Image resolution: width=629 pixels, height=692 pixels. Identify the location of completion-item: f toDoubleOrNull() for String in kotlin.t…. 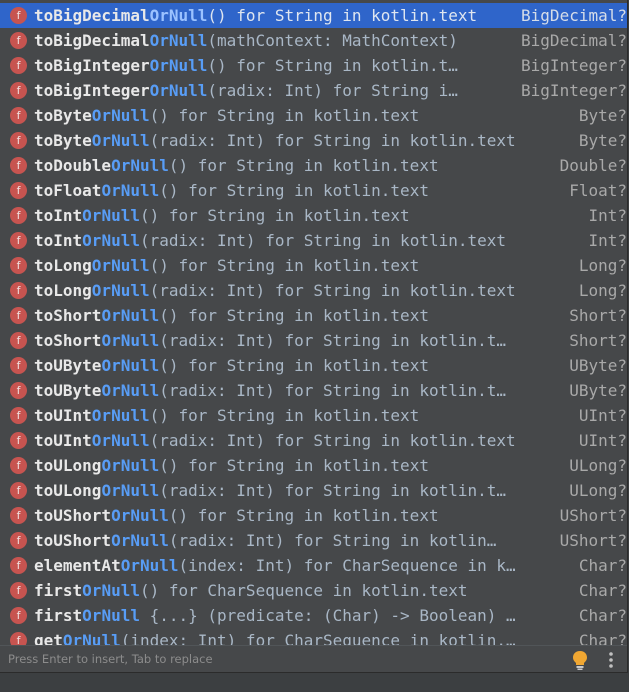
(313, 165).